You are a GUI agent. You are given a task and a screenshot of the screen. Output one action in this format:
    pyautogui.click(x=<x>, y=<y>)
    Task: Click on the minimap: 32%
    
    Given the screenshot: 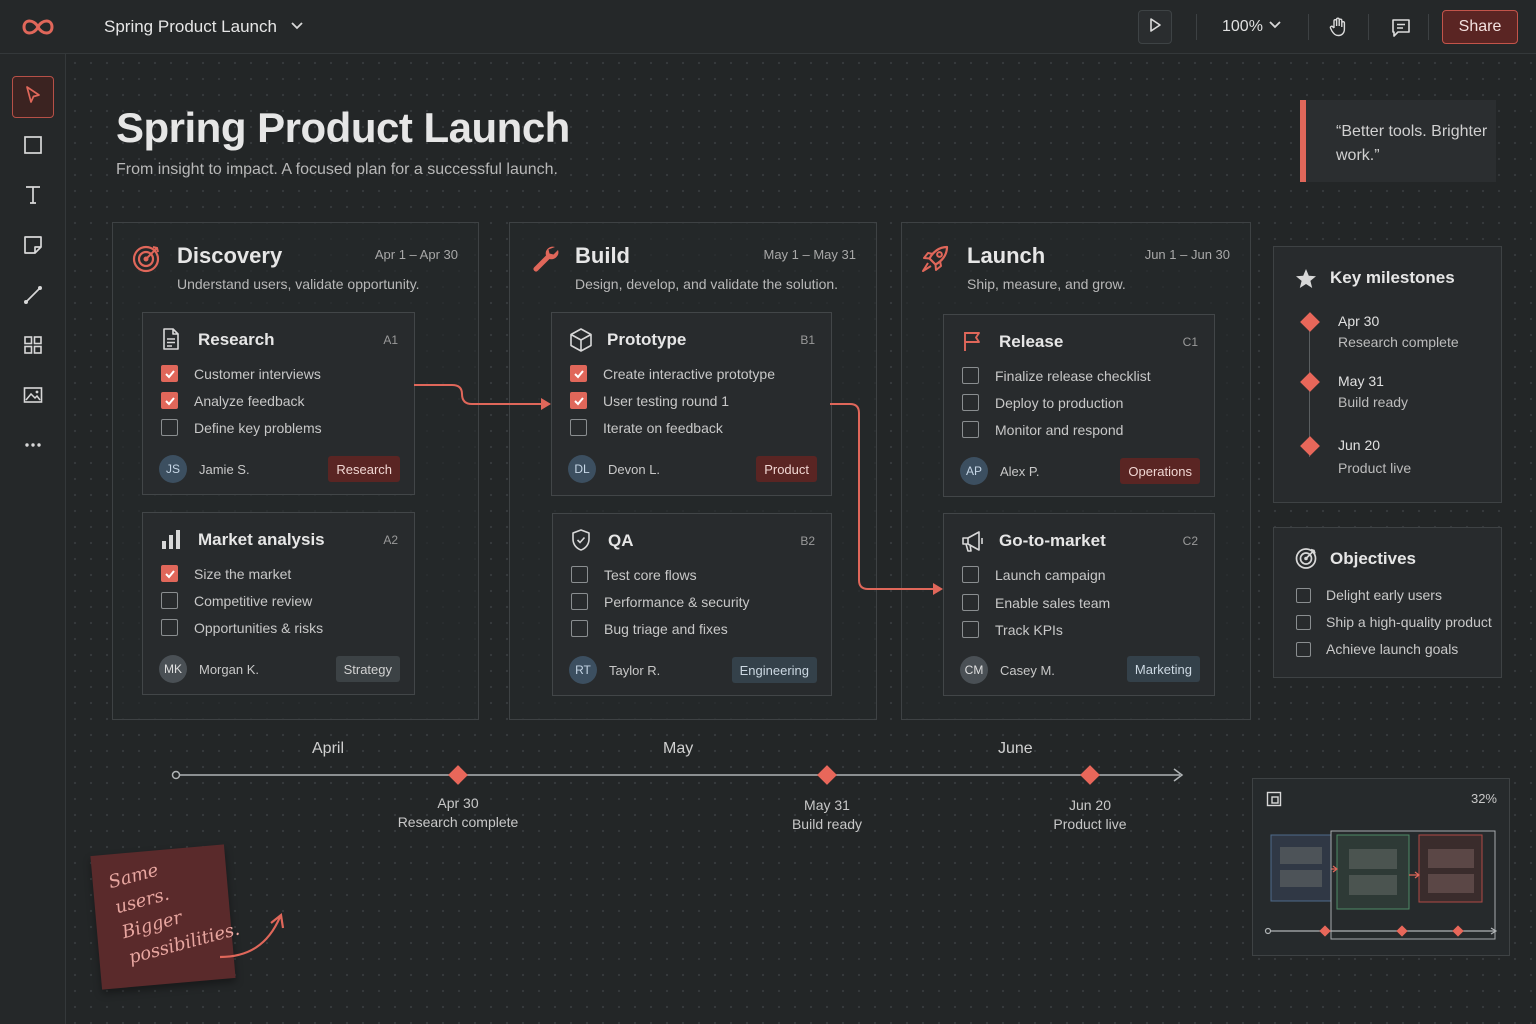 What is the action you would take?
    pyautogui.click(x=1381, y=867)
    